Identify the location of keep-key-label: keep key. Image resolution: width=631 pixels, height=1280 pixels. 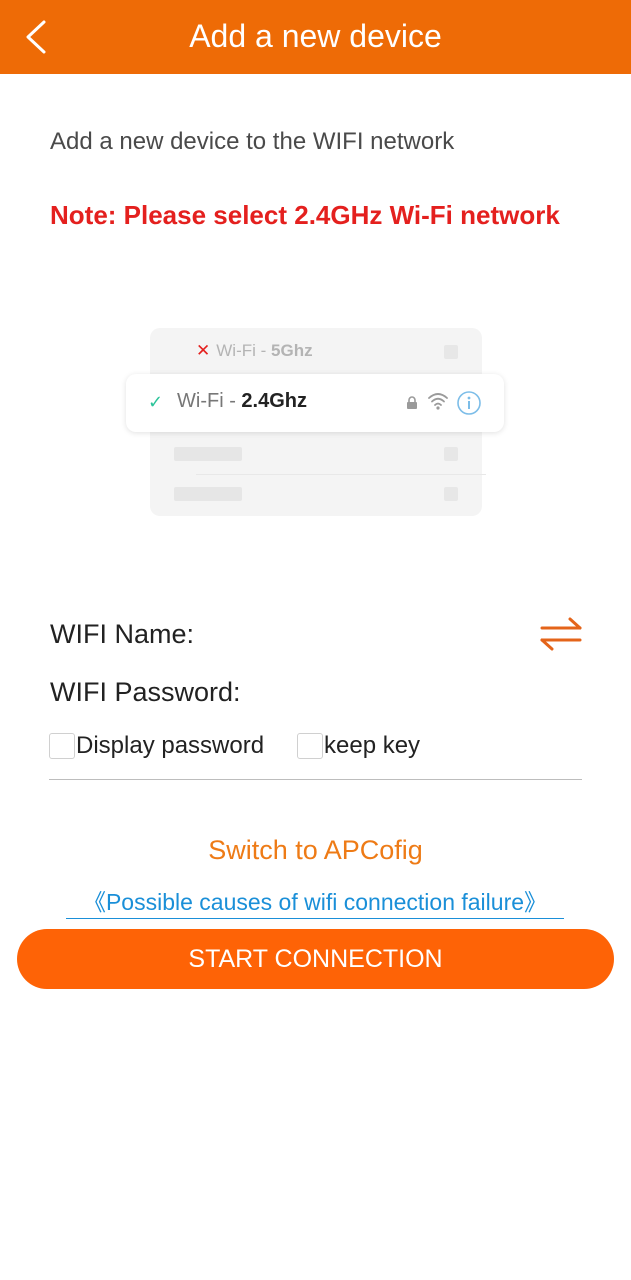
(372, 745).